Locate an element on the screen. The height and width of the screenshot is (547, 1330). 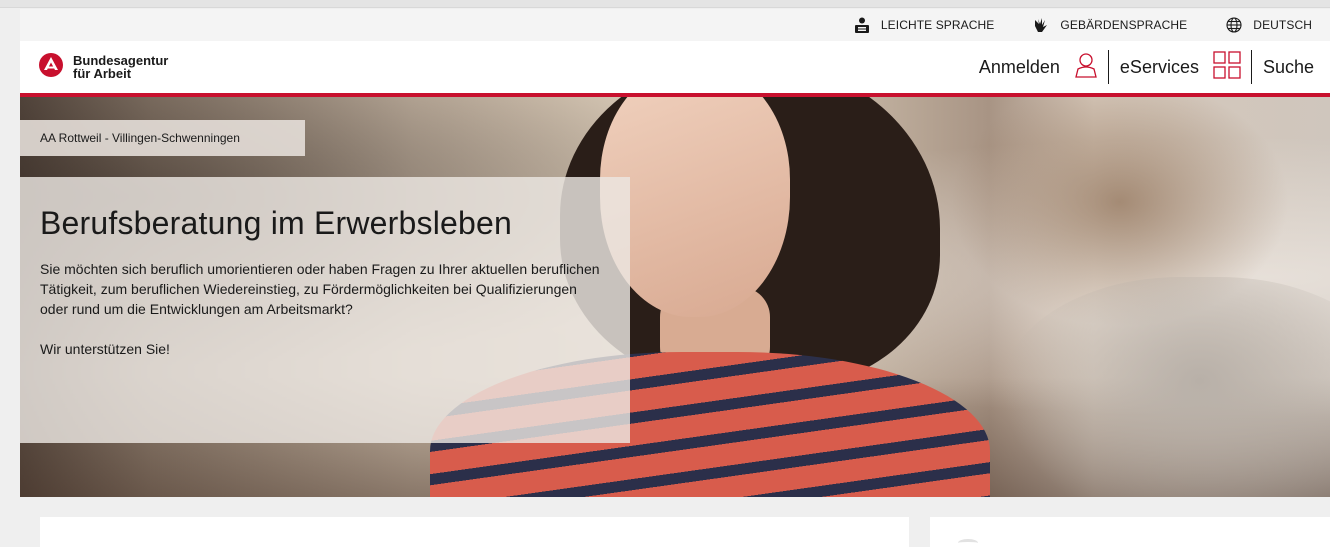
user-icon is located at coordinates (1086, 67).